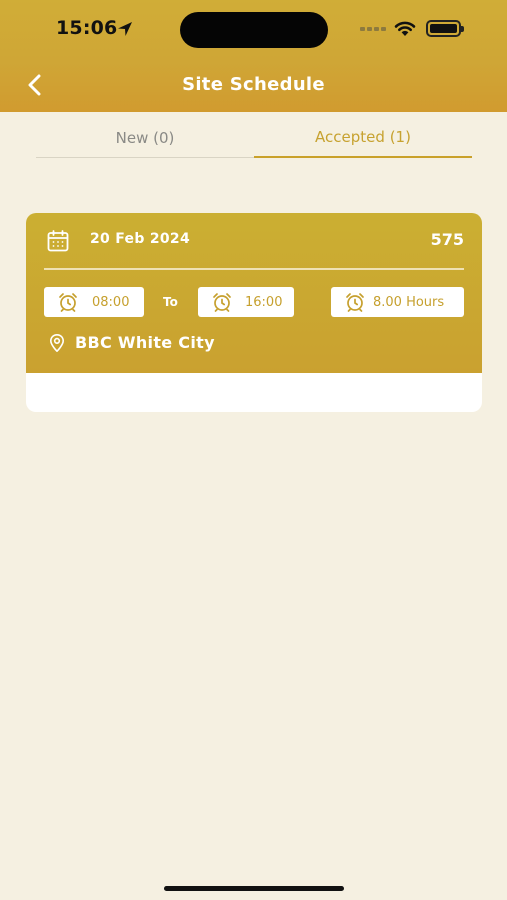 This screenshot has width=507, height=900. What do you see at coordinates (145, 138) in the screenshot?
I see `tab-new: New (0)` at bounding box center [145, 138].